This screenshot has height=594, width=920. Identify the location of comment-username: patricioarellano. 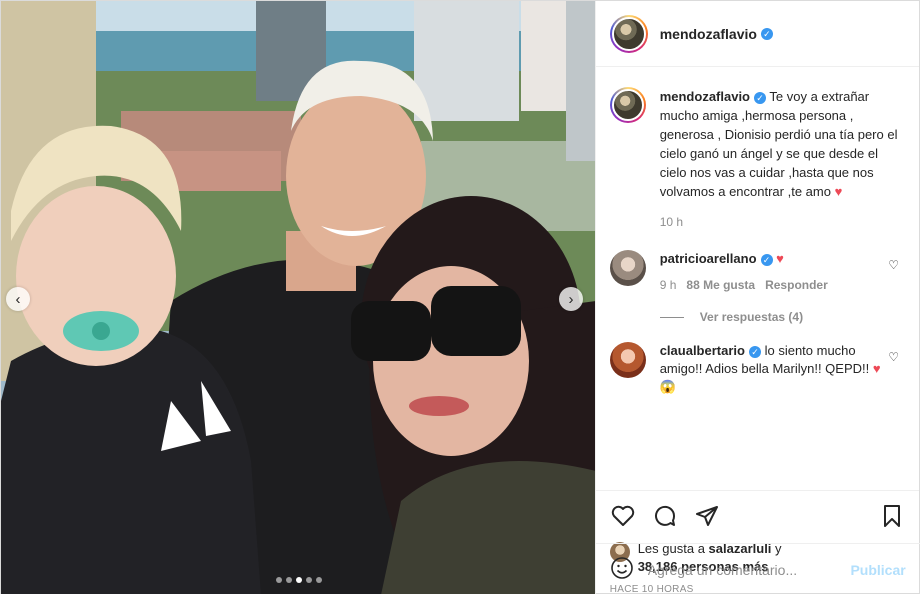
(708, 258).